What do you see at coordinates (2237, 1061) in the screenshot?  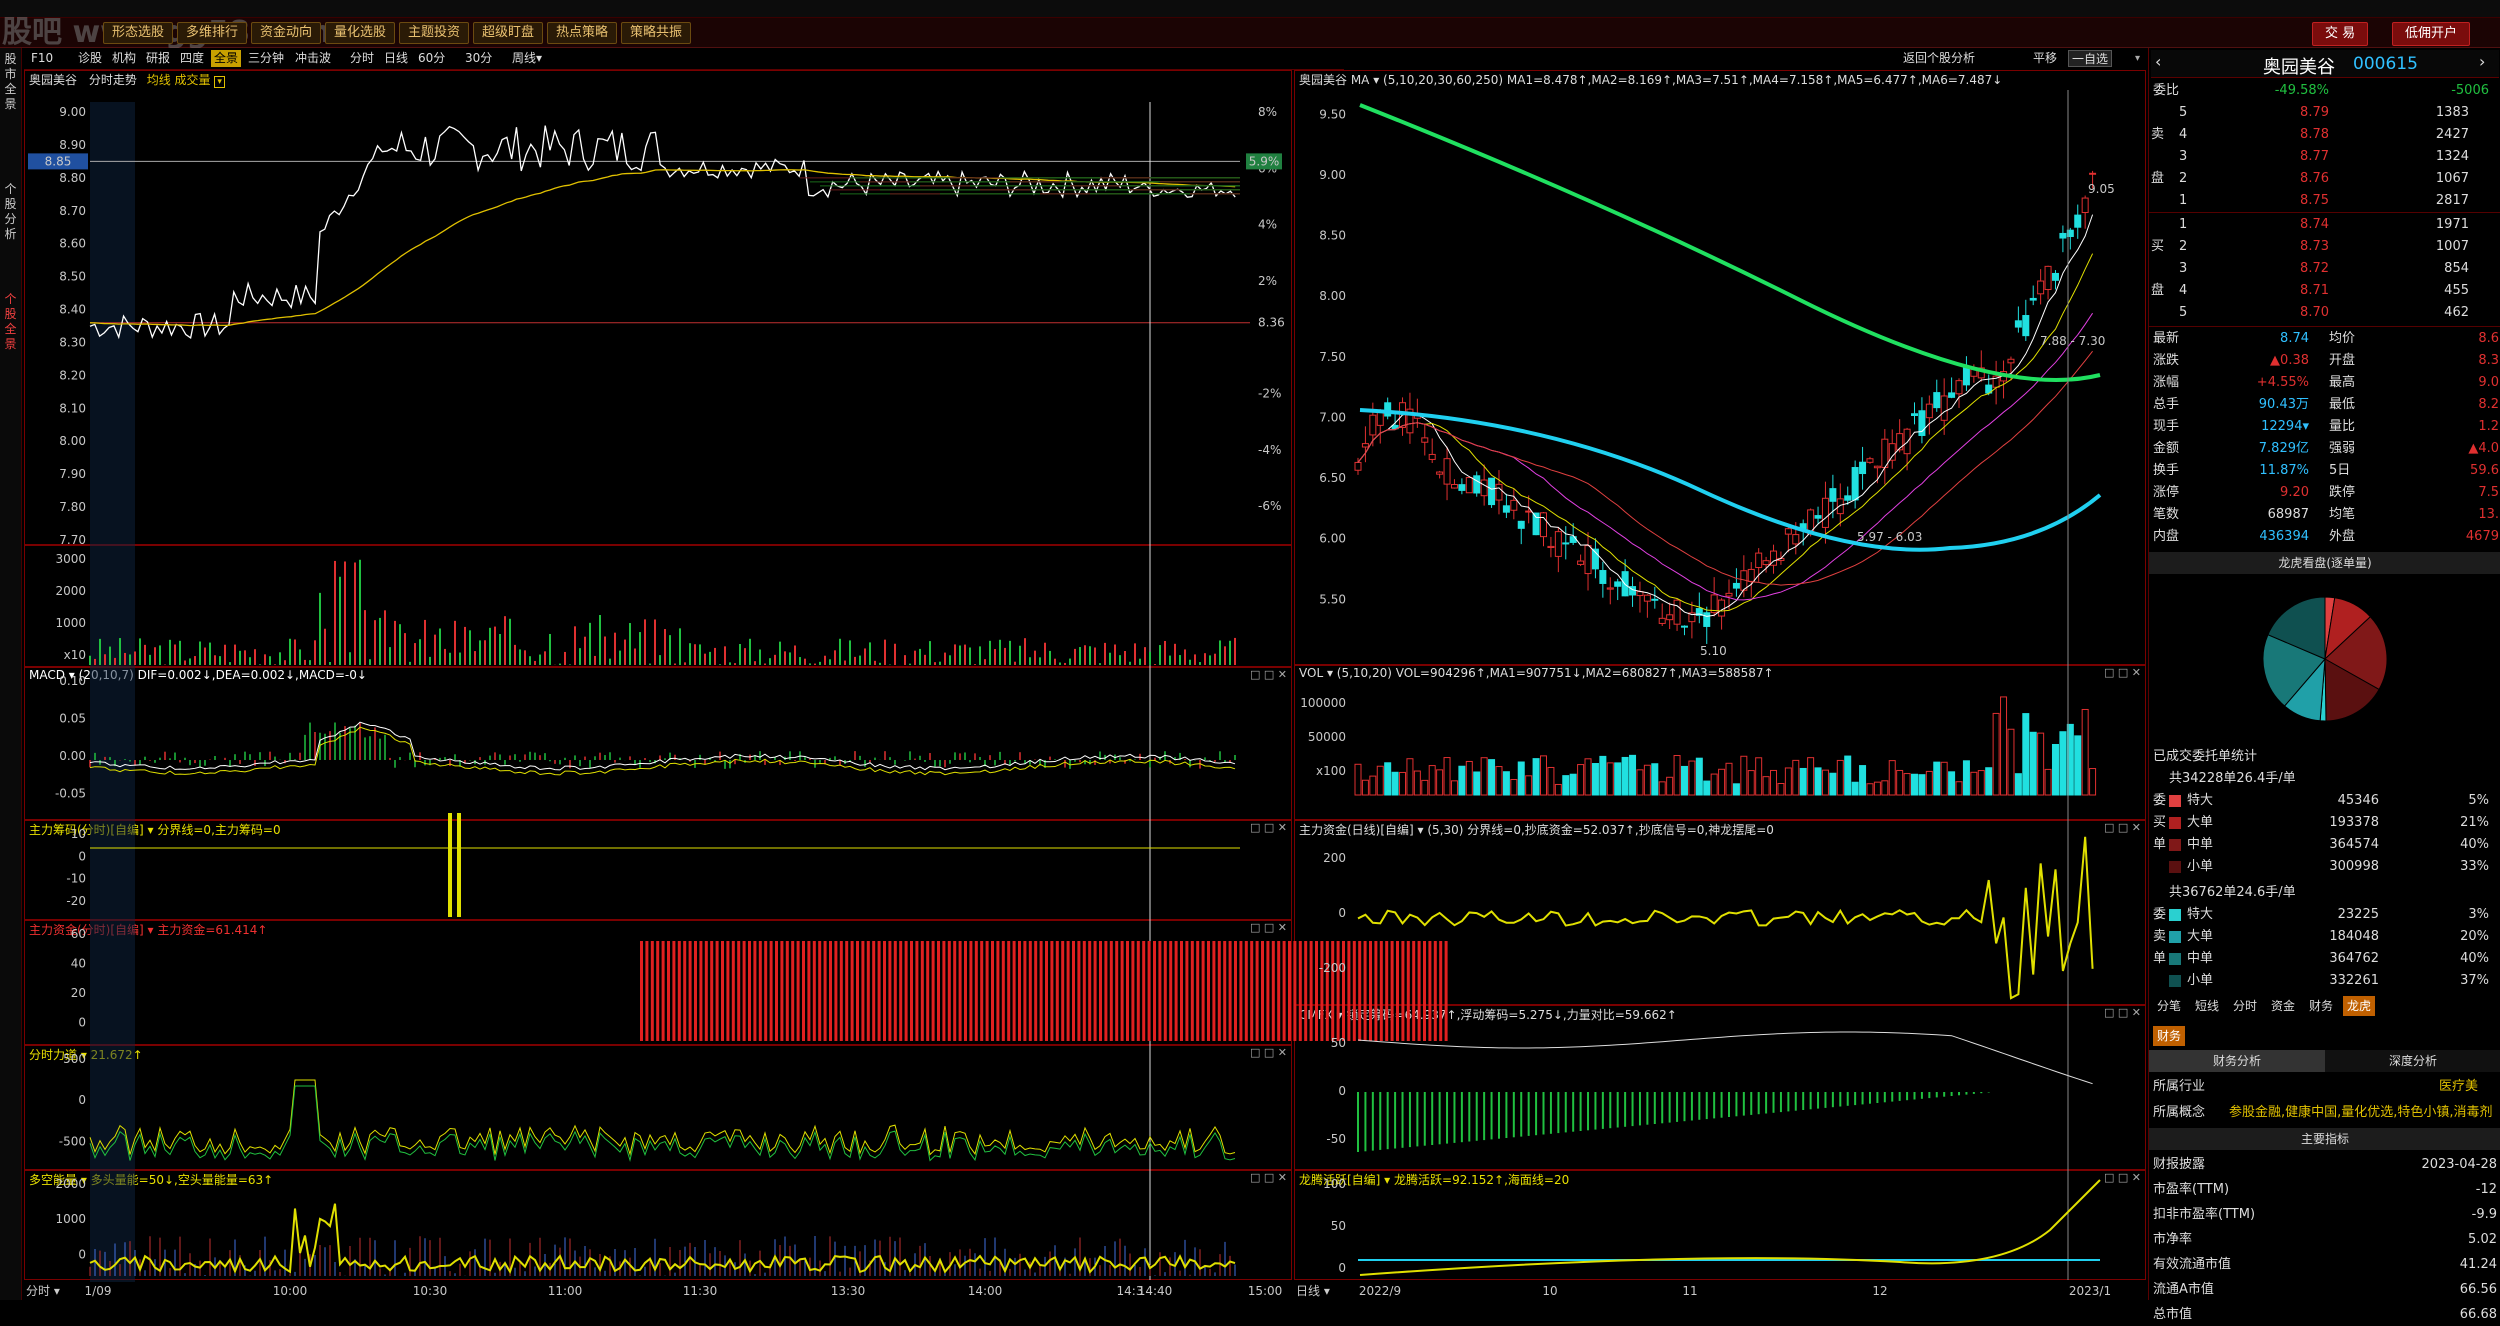 I see `tab-finance-analysis: 财务分析` at bounding box center [2237, 1061].